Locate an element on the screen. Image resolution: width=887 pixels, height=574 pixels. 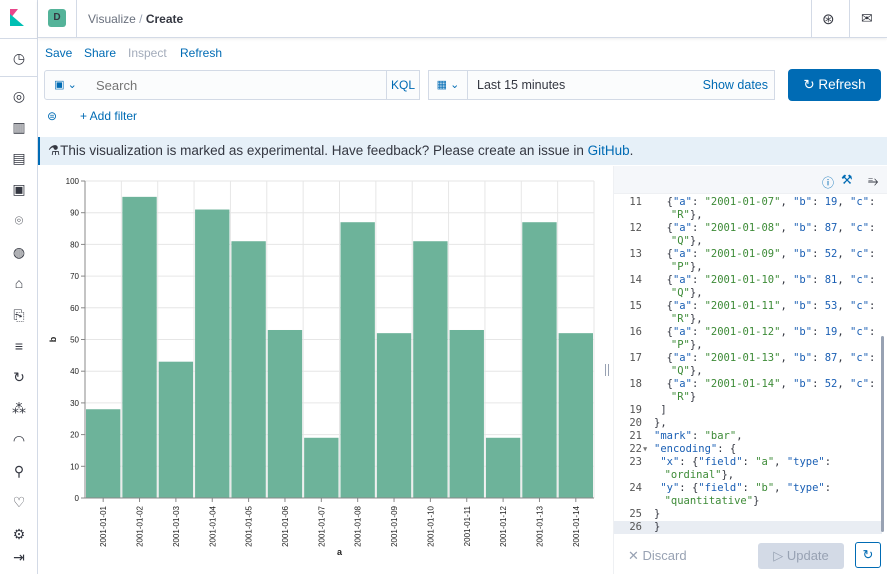
graph-icon: ⁂ is located at coordinates (19, 408).